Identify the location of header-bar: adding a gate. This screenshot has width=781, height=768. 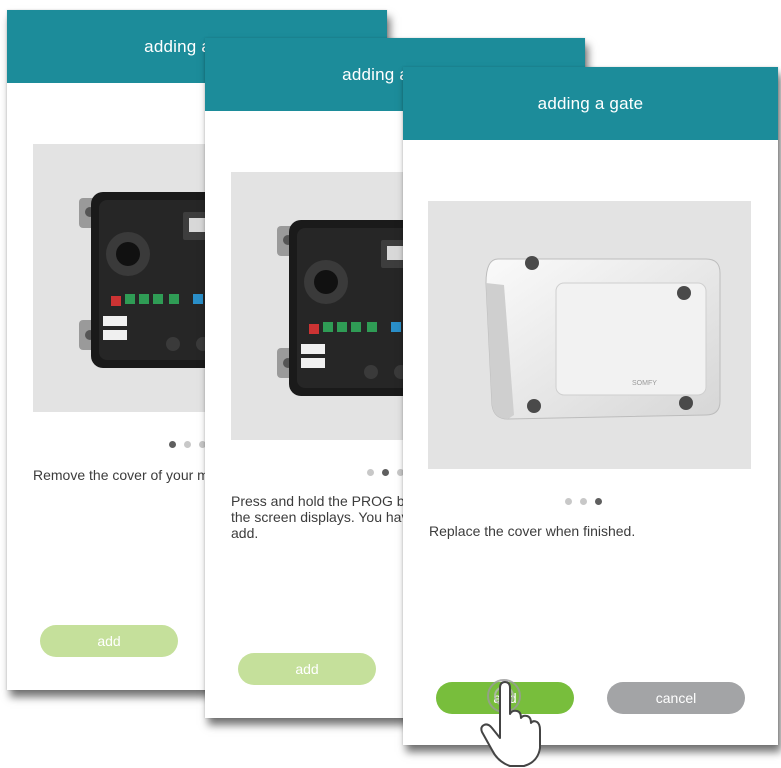
(590, 103).